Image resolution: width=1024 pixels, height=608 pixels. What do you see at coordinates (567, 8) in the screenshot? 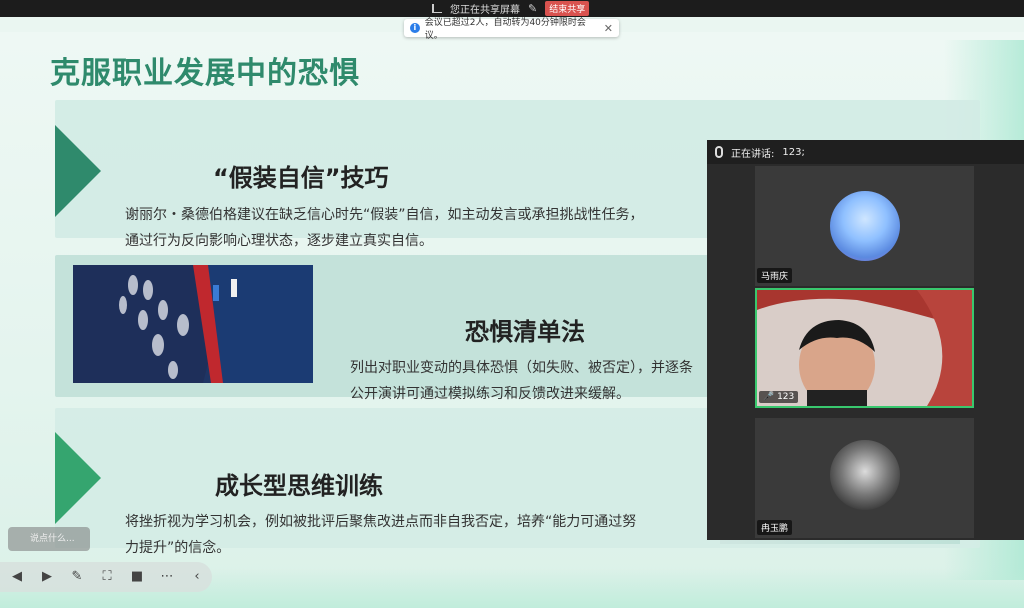
I see `stop-share-button: 结束共享` at bounding box center [567, 8].